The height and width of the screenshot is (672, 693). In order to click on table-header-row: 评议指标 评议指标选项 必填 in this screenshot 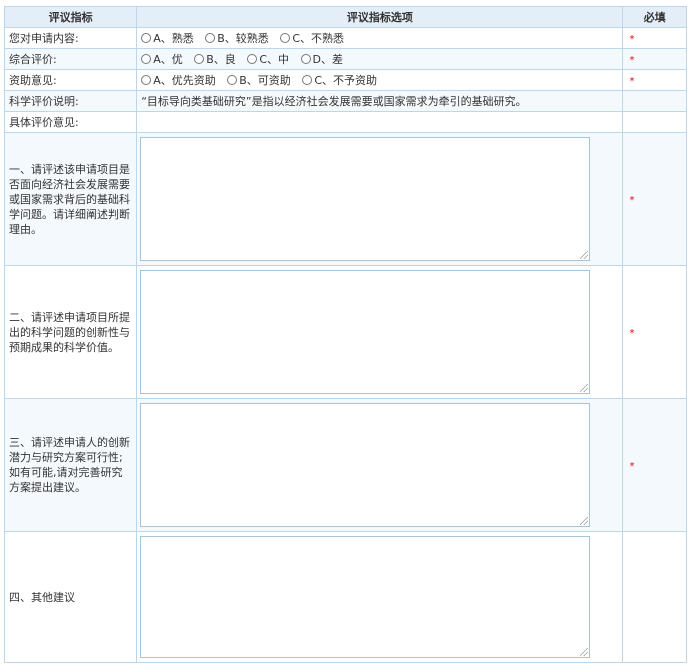, I will do `click(345, 17)`.